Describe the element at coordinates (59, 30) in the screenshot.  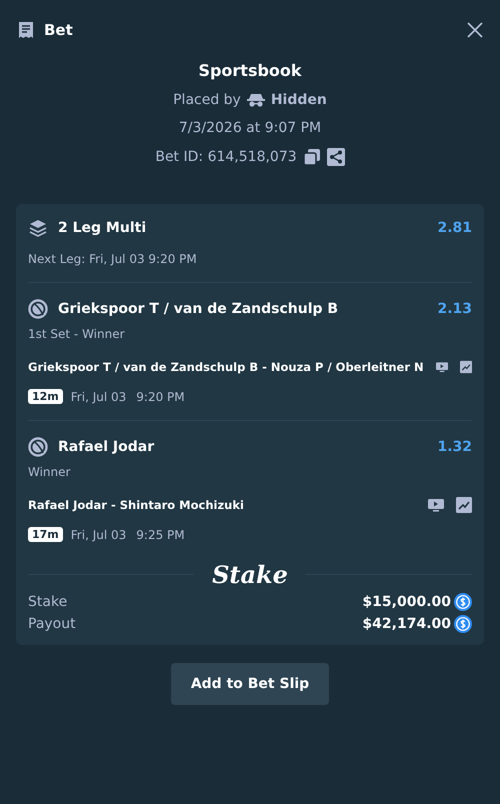
I see `dialog-title: Bet` at that location.